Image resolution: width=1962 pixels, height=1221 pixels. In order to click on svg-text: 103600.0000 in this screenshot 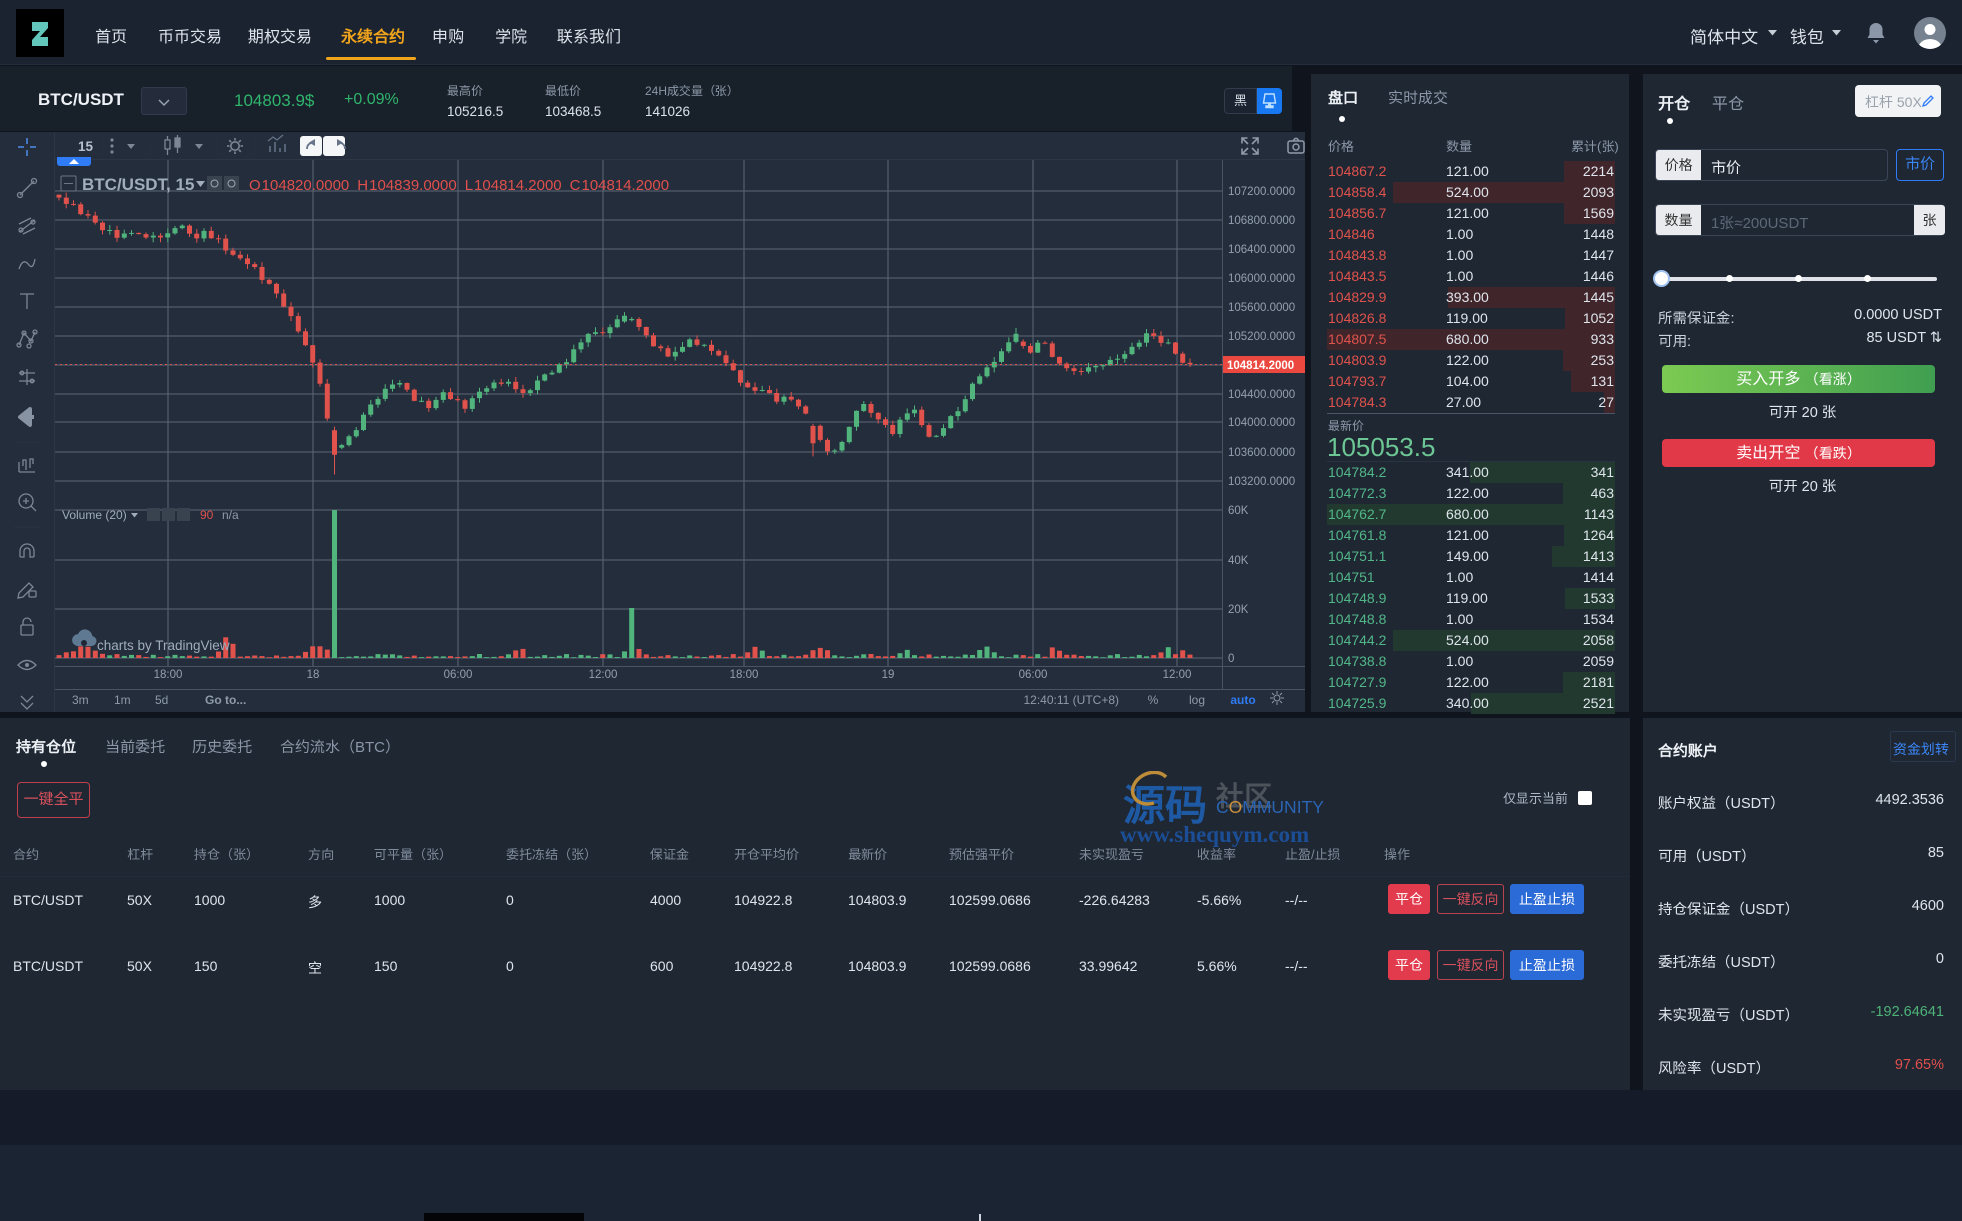, I will do `click(1261, 453)`.